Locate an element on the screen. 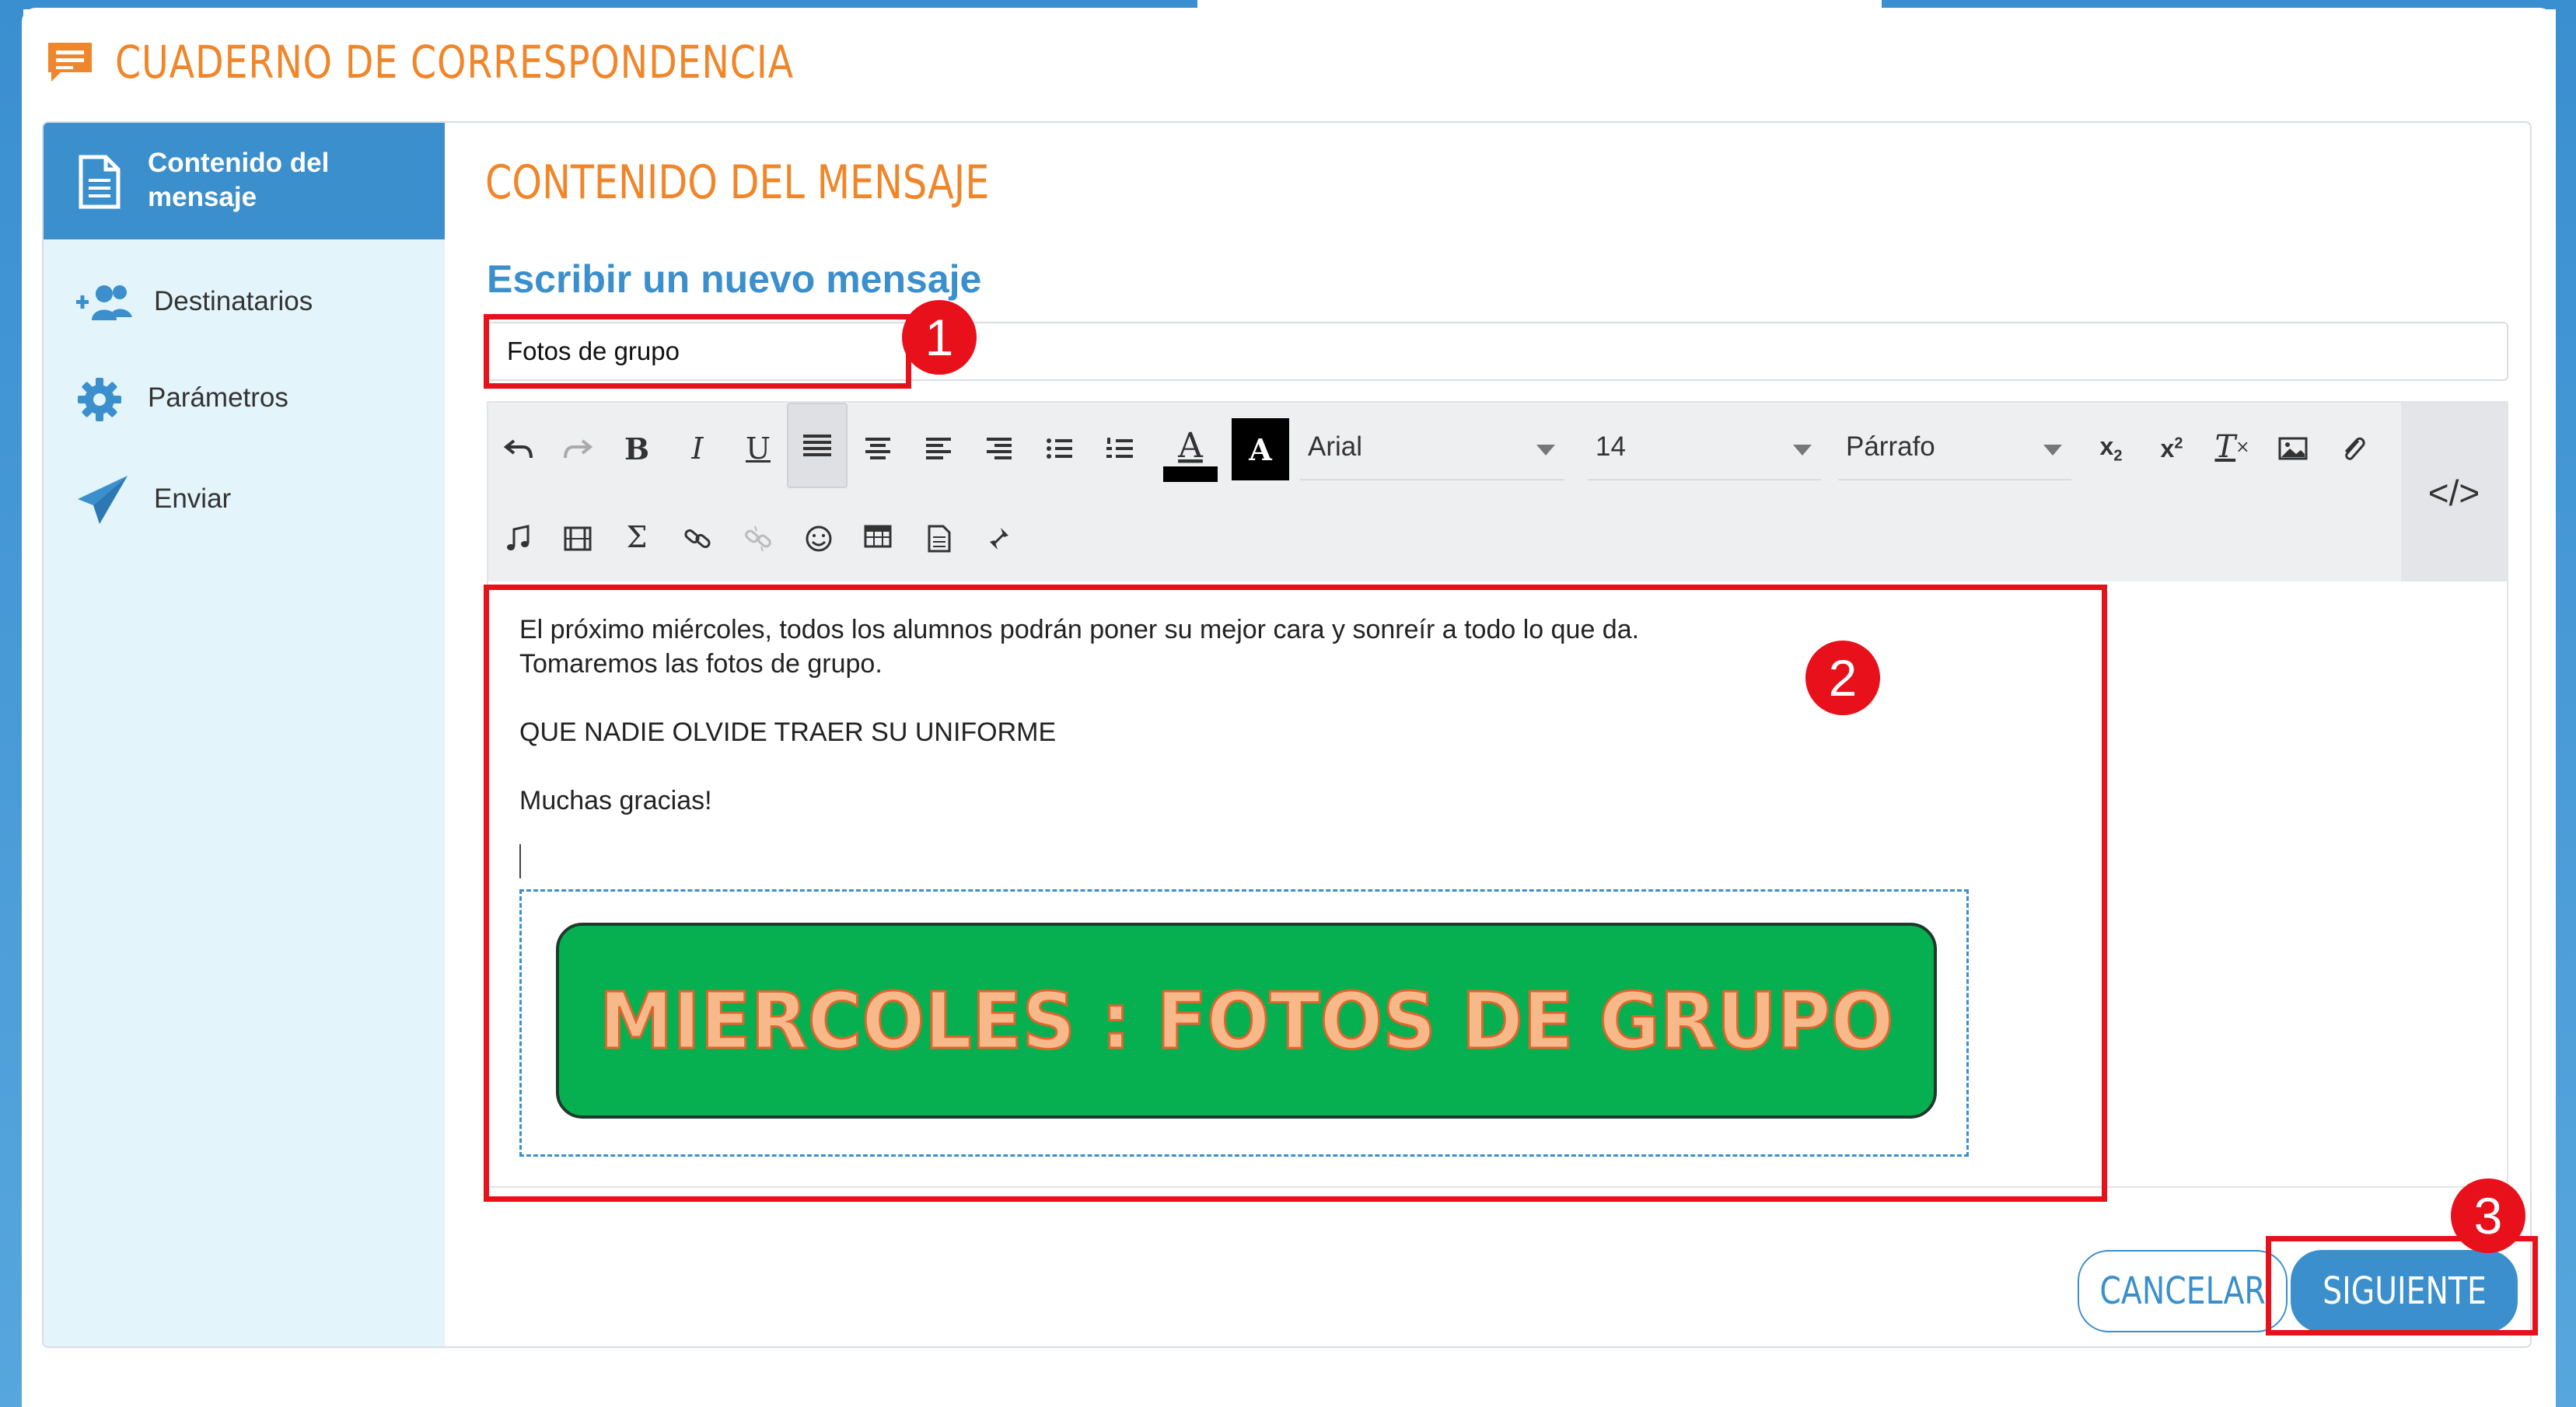  italic-icon: I is located at coordinates (697, 448).